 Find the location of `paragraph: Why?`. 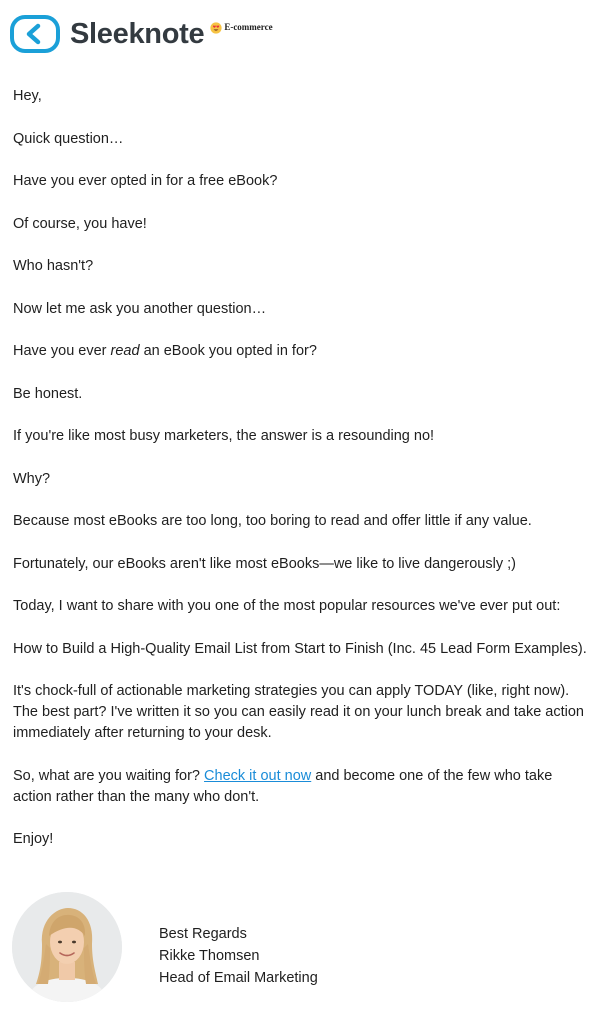

paragraph: Why? is located at coordinates (32, 478).